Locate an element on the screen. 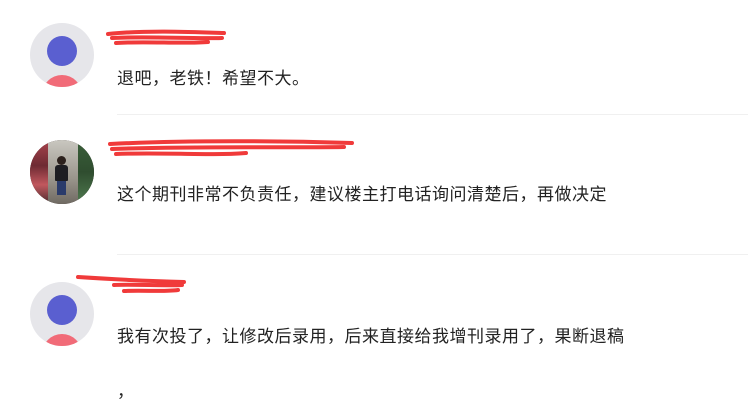 The width and height of the screenshot is (748, 402). comment-text: 退吧，老铁！希望不大。 is located at coordinates (213, 79).